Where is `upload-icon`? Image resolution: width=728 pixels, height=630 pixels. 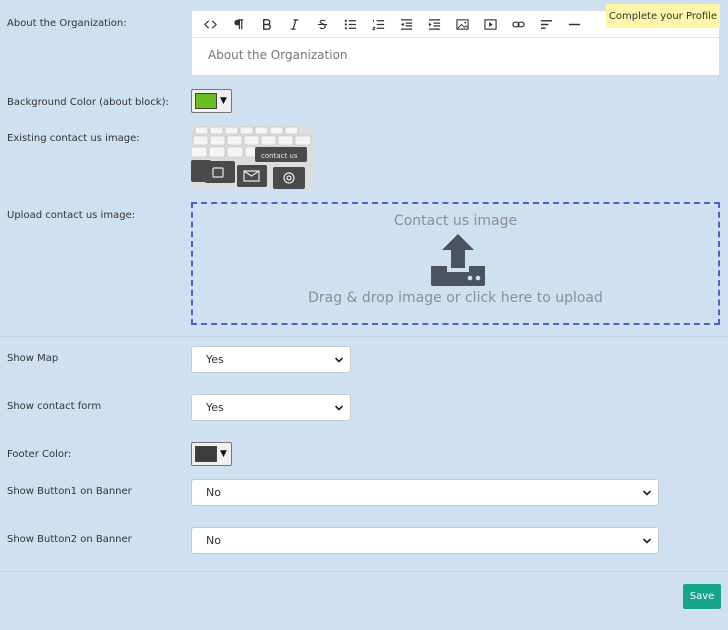
upload-icon is located at coordinates (458, 260).